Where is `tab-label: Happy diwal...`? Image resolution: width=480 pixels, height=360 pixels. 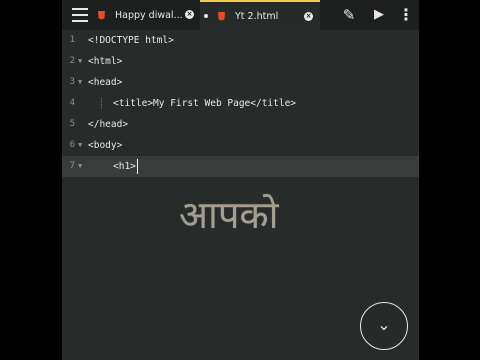 tab-label: Happy diwal... is located at coordinates (149, 15).